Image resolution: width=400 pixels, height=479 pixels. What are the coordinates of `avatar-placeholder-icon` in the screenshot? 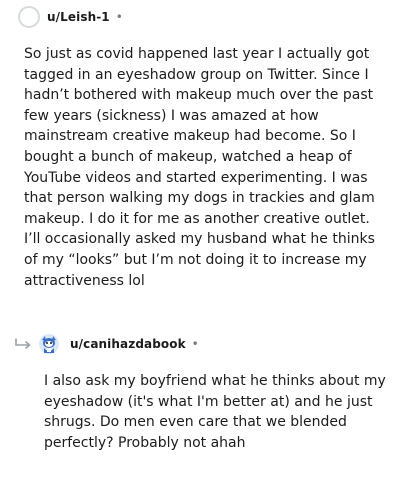 It's located at (29, 17).